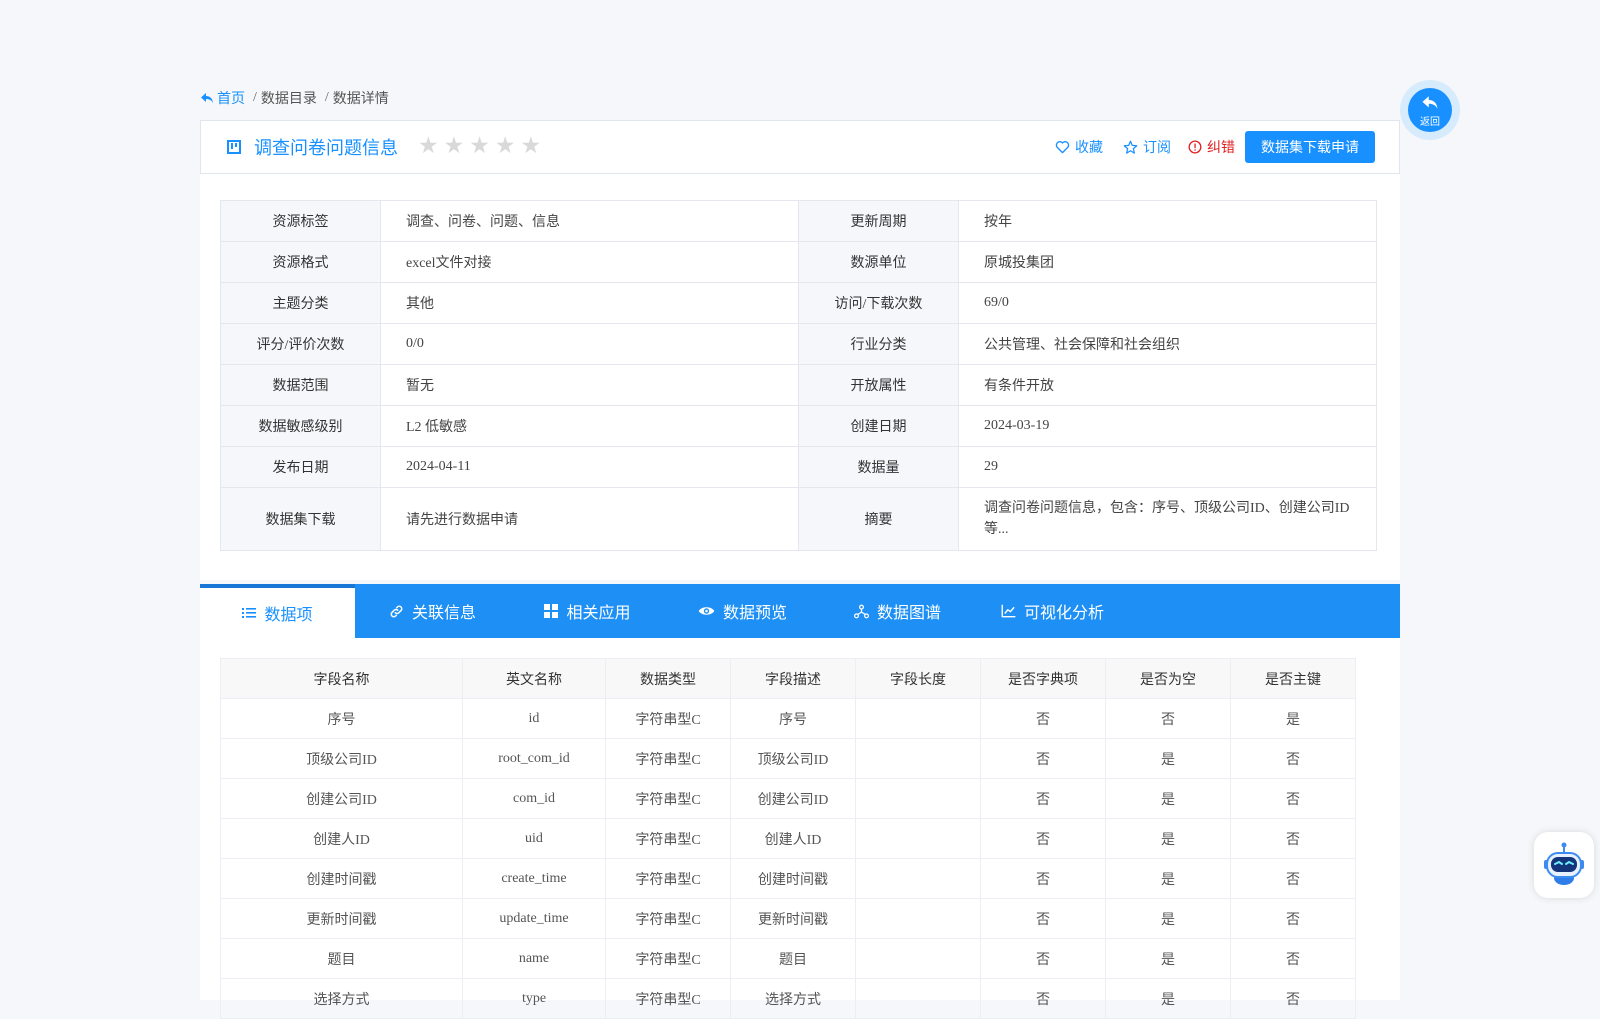  What do you see at coordinates (289, 98) in the screenshot?
I see `breadcrumb-catalog-link: 数据目录` at bounding box center [289, 98].